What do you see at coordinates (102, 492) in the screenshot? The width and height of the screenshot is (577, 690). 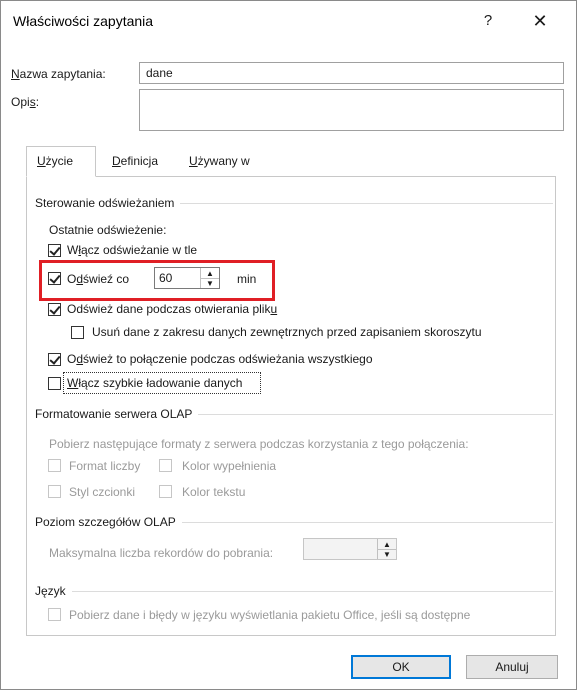 I see `font-style-label: Styl czcionki` at bounding box center [102, 492].